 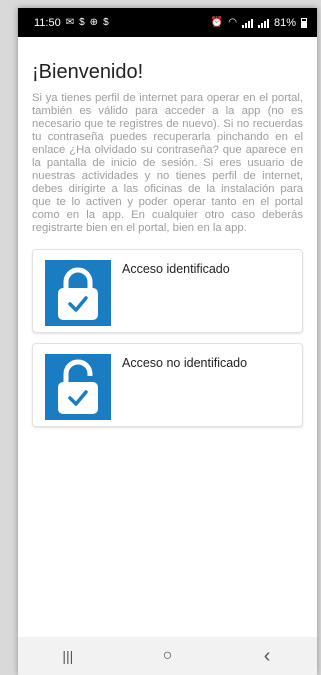 I want to click on access-identified-label: Acceso identificado, so click(x=176, y=269).